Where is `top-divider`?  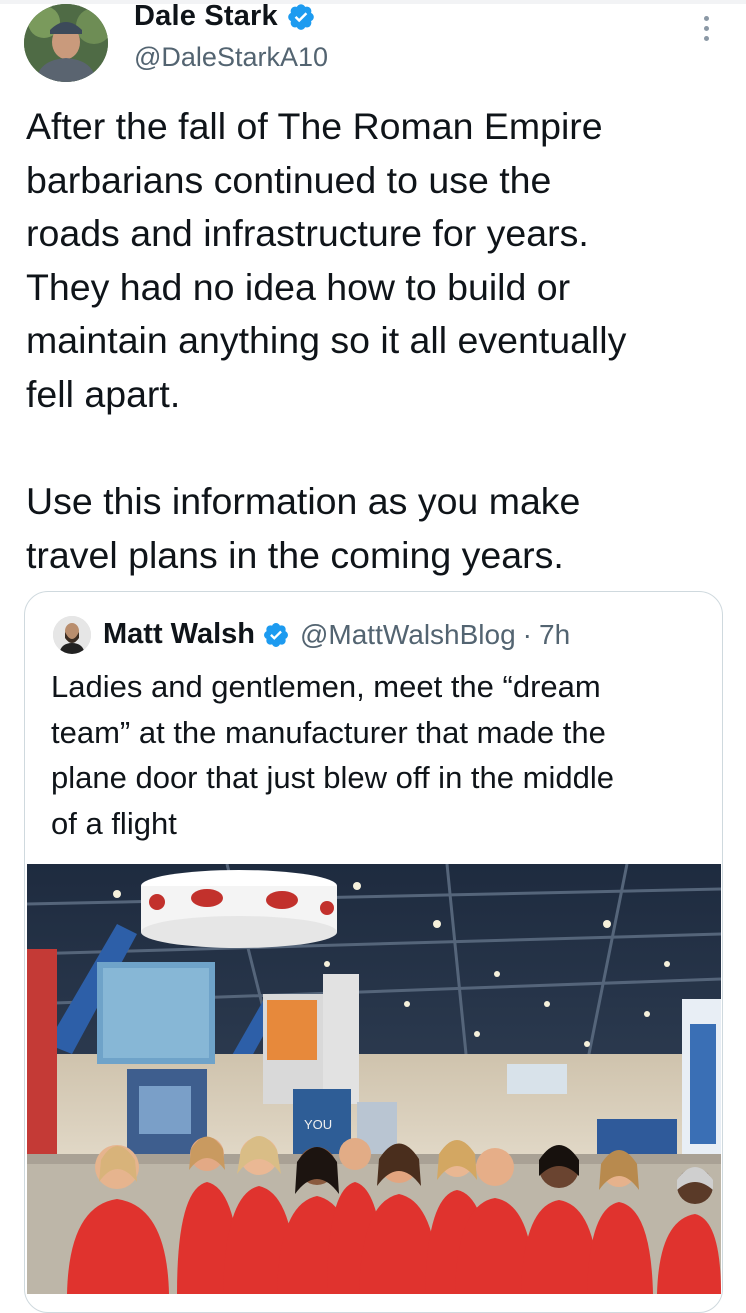 top-divider is located at coordinates (373, 2).